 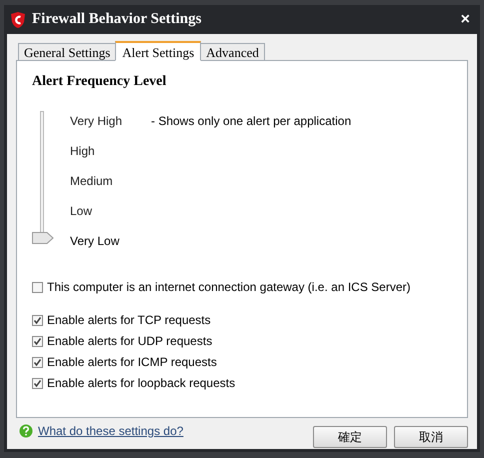 What do you see at coordinates (229, 287) in the screenshot?
I see `checkbox-label: This computer is an internet connection gateway (i.e. an ICS Server)` at bounding box center [229, 287].